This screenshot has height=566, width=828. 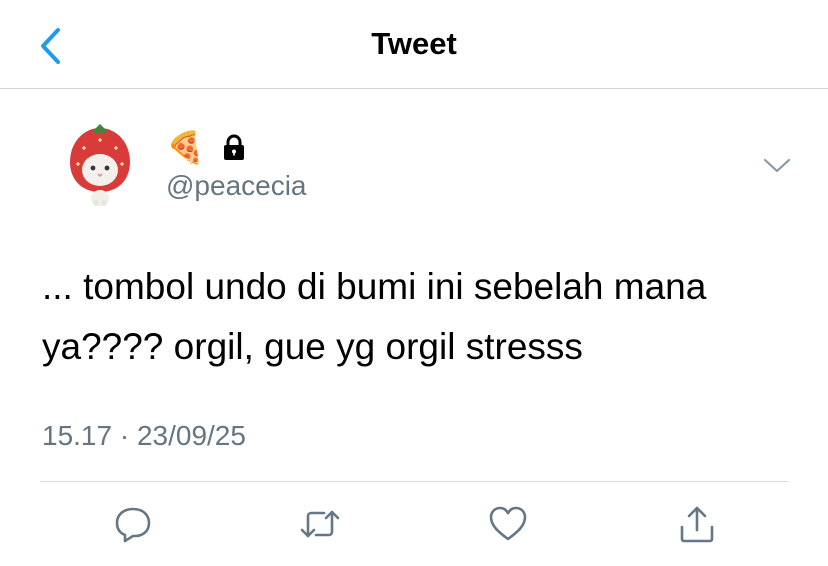 What do you see at coordinates (144, 435) in the screenshot?
I see `tweet-timestamp: 15.17 · 23/09/25` at bounding box center [144, 435].